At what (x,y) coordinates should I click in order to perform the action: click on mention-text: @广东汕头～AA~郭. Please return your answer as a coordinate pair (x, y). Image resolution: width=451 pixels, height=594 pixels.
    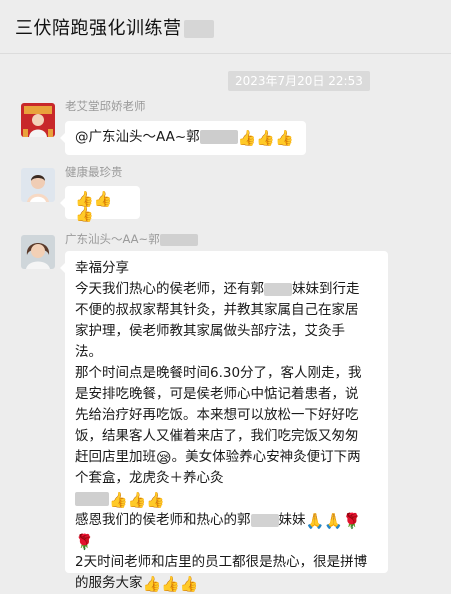
    Looking at the image, I should click on (137, 137).